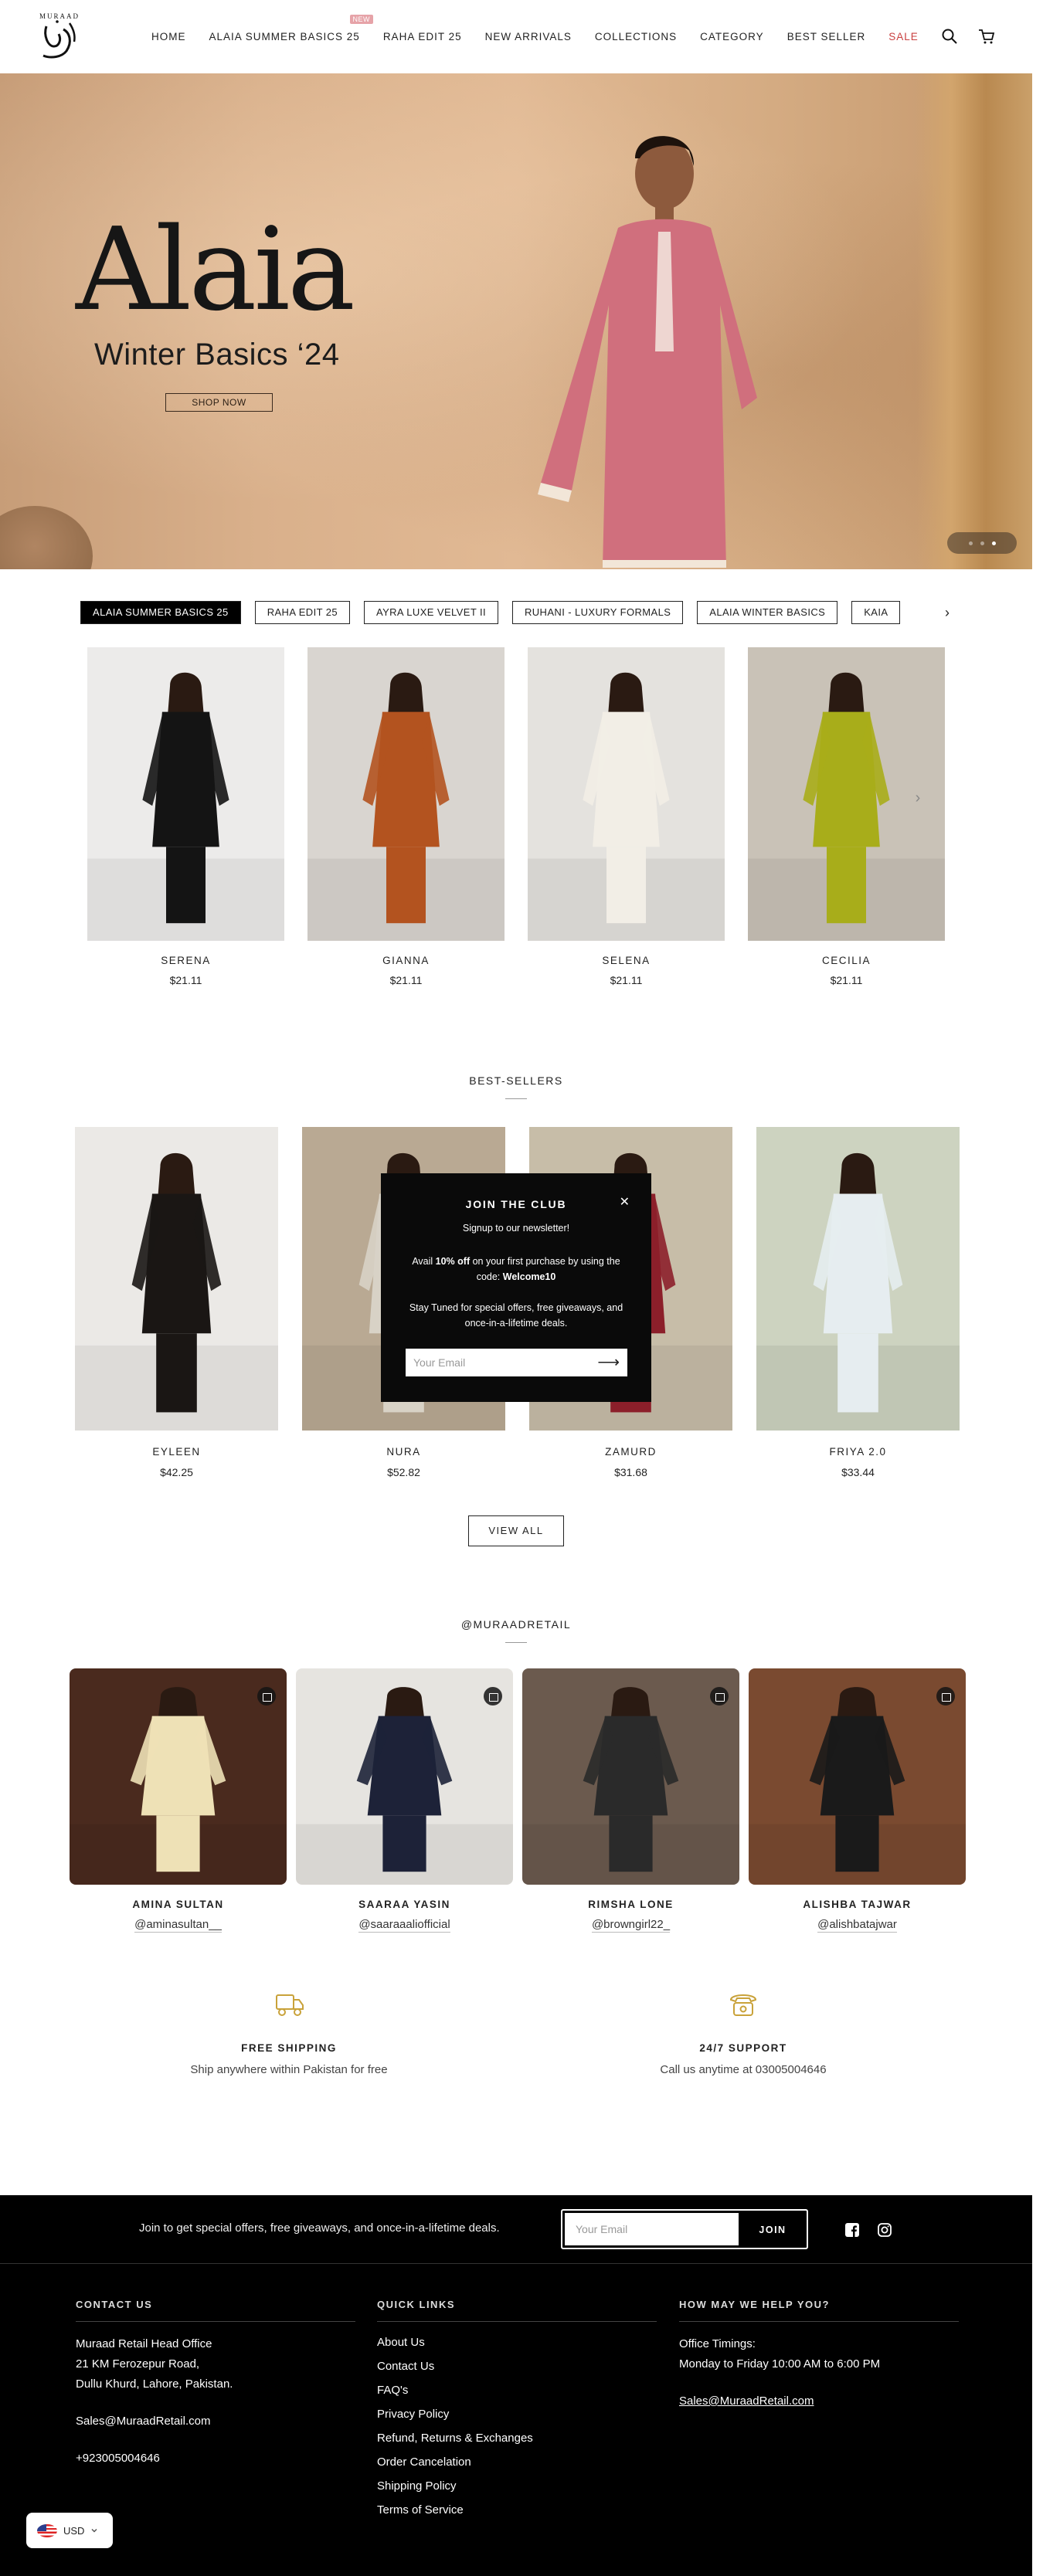 The image size is (1043, 2576). What do you see at coordinates (517, 2510) in the screenshot?
I see `footer-link-terms: Terms of Service` at bounding box center [517, 2510].